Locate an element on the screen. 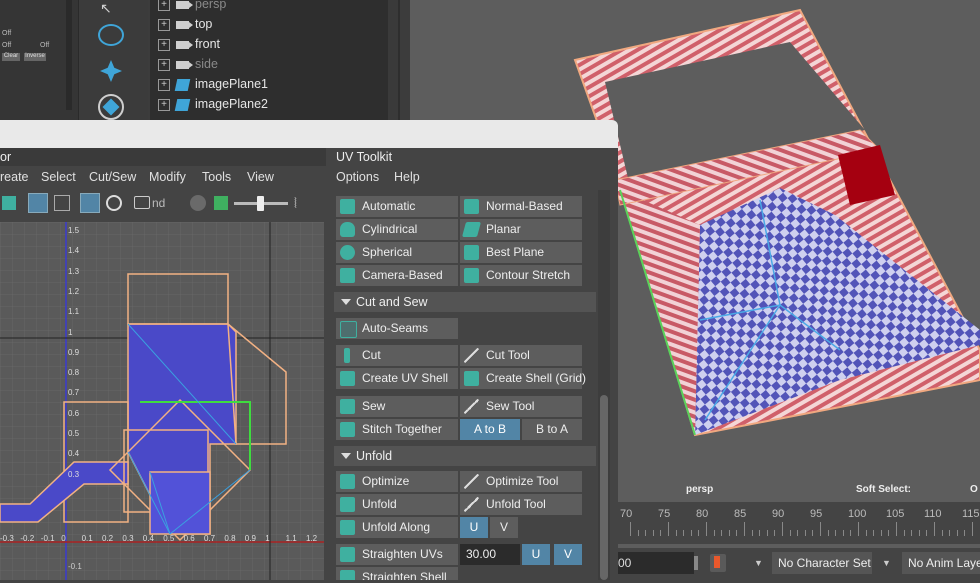 The height and width of the screenshot is (583, 980). straighten-u-toggle: U is located at coordinates (536, 554).